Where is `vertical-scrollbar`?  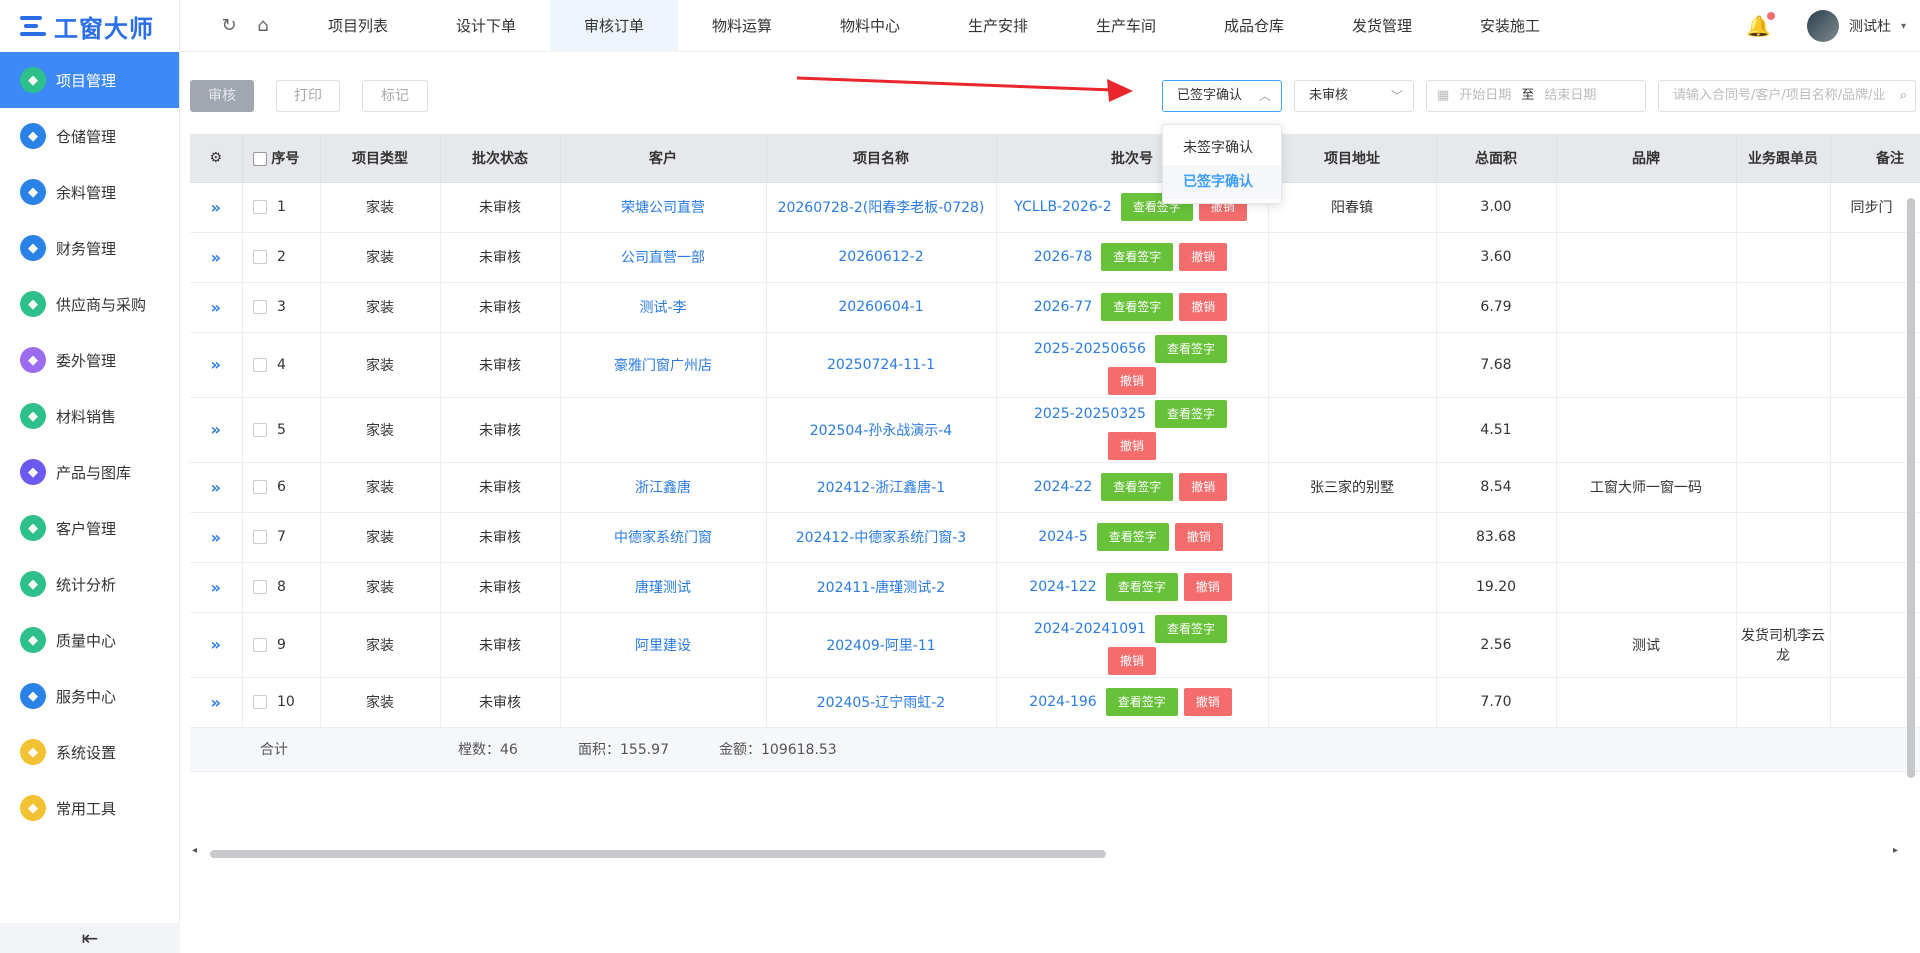 vertical-scrollbar is located at coordinates (1911, 516).